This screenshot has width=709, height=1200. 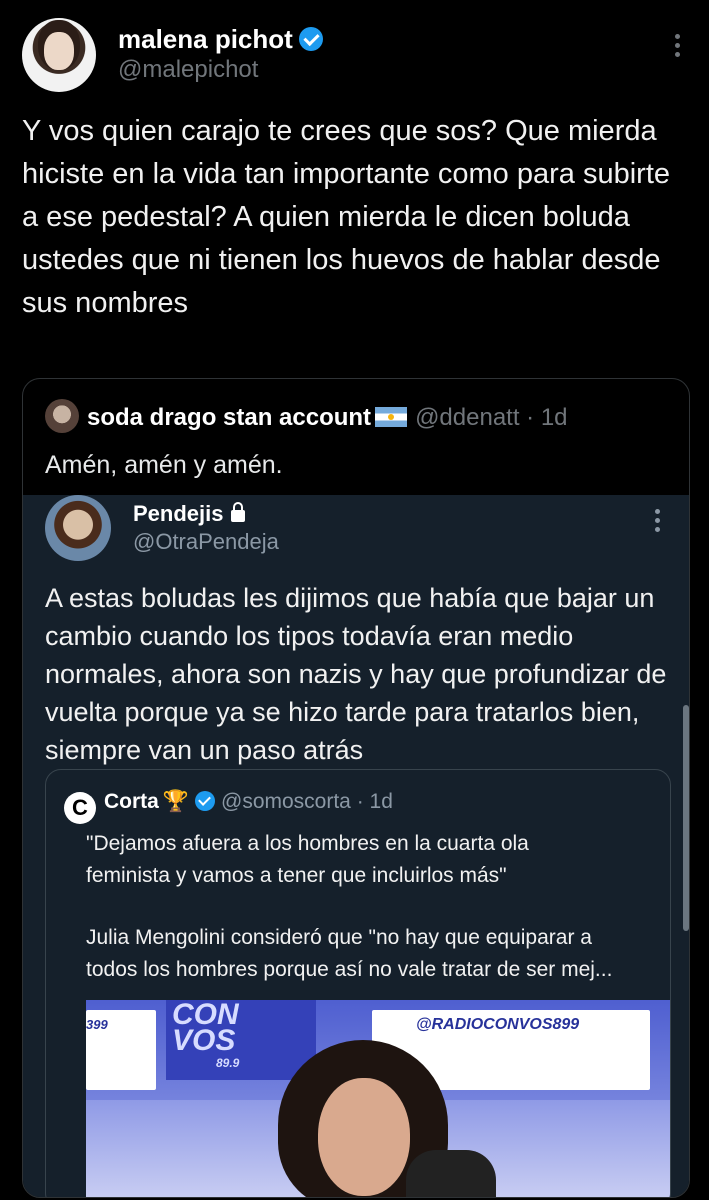 I want to click on quoted-tweet-header: soda drago stan account @ddenatt · 1d, so click(x=306, y=416).